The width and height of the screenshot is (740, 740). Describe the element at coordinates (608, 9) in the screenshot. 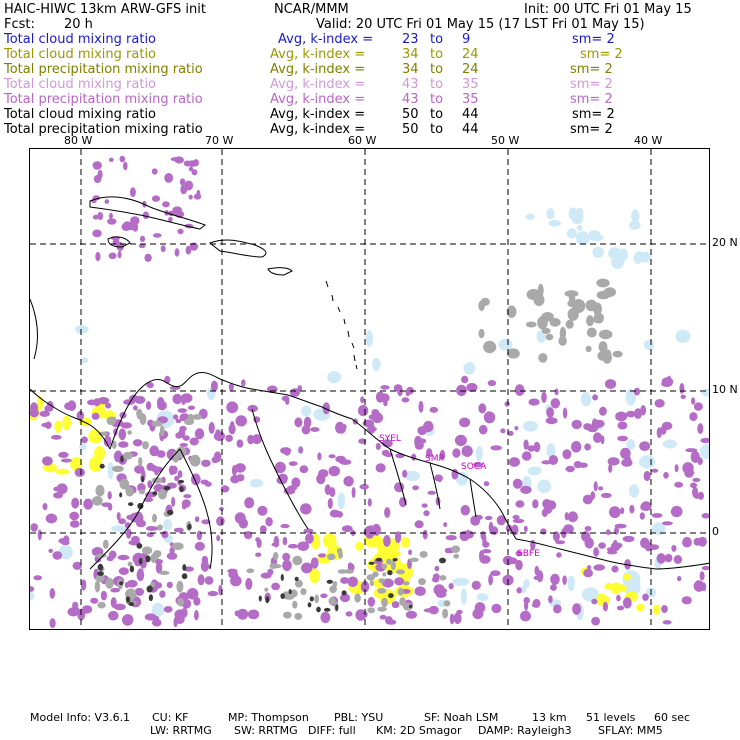

I see `init-time: Init: 00 UTC Fri 01 May 15` at that location.